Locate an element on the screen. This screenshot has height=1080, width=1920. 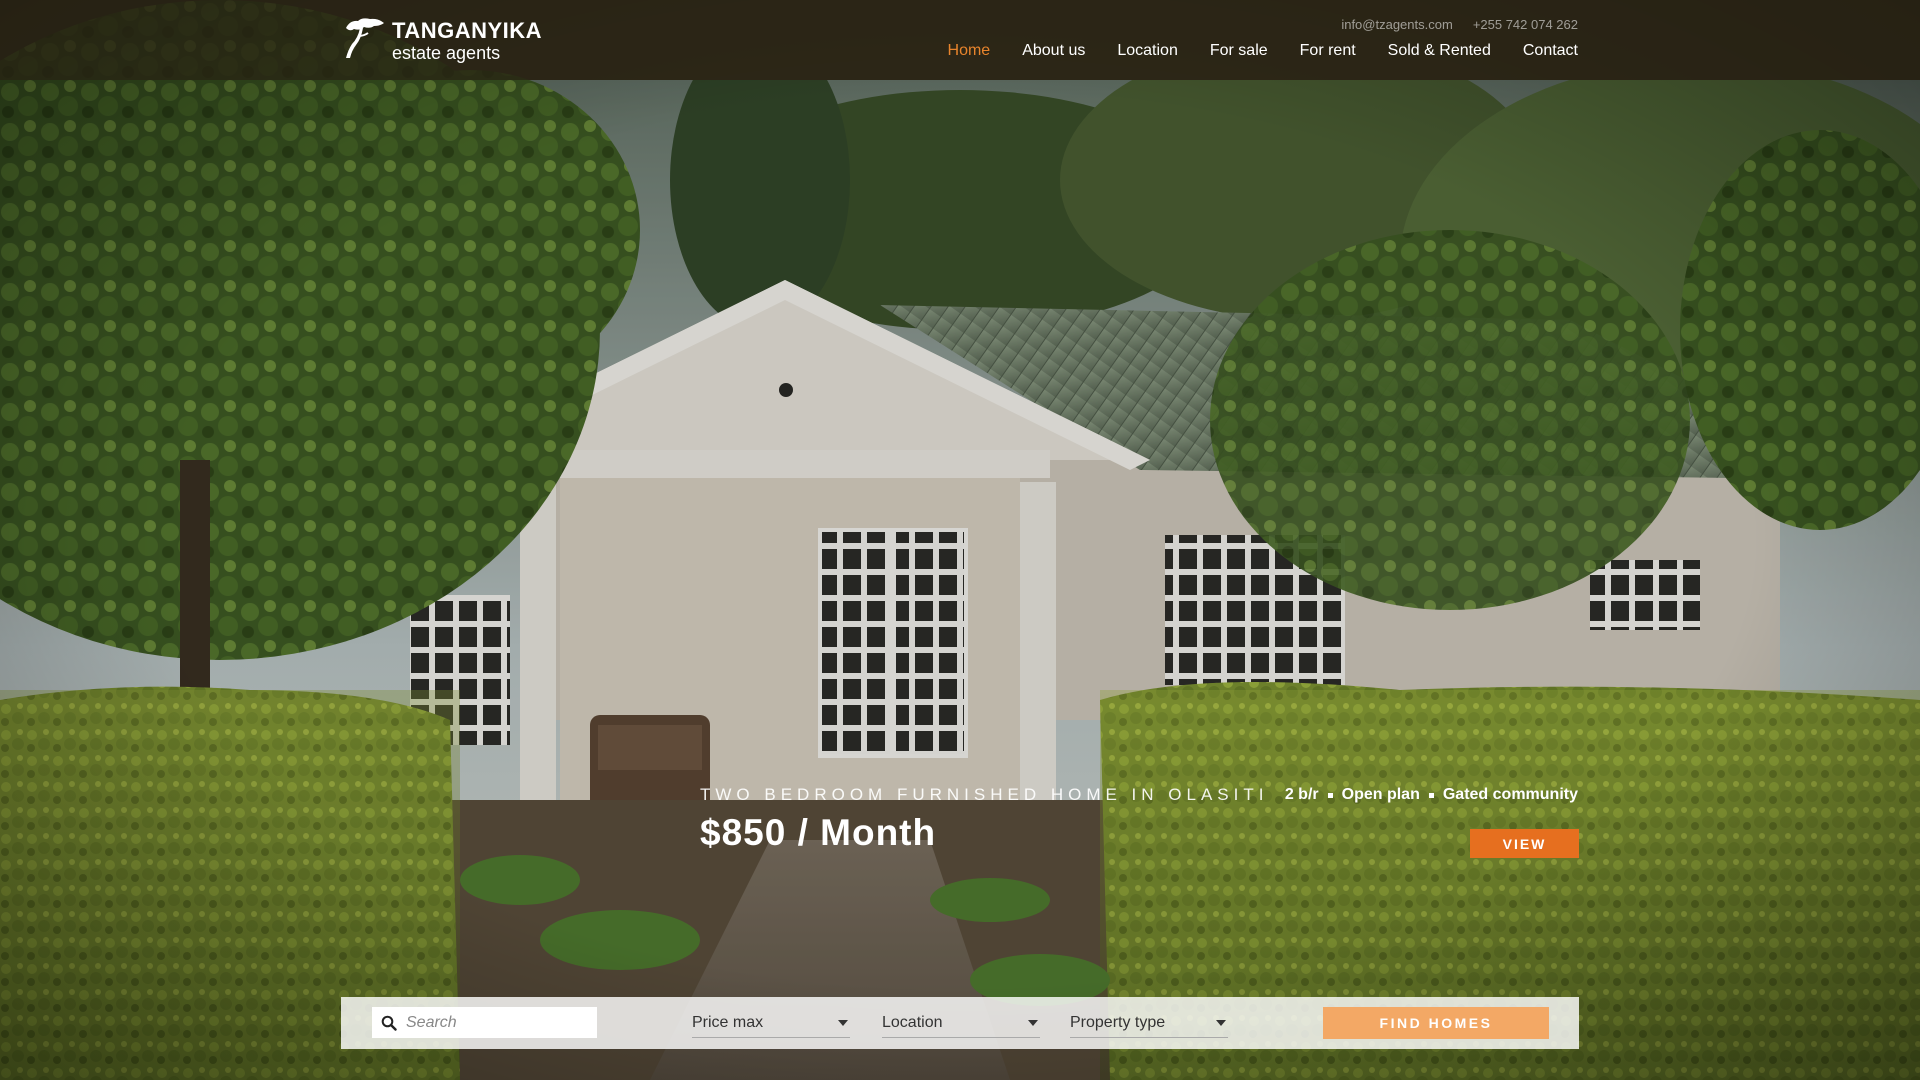
nav-item-location: Location is located at coordinates (1147, 51).